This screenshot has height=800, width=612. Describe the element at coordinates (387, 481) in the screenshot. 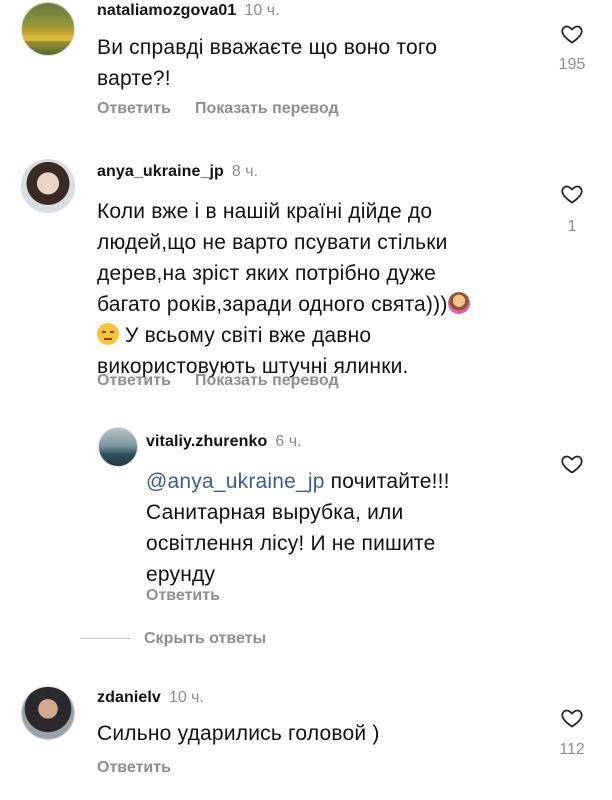

I see `comment-line-text: почитайте!!!` at that location.